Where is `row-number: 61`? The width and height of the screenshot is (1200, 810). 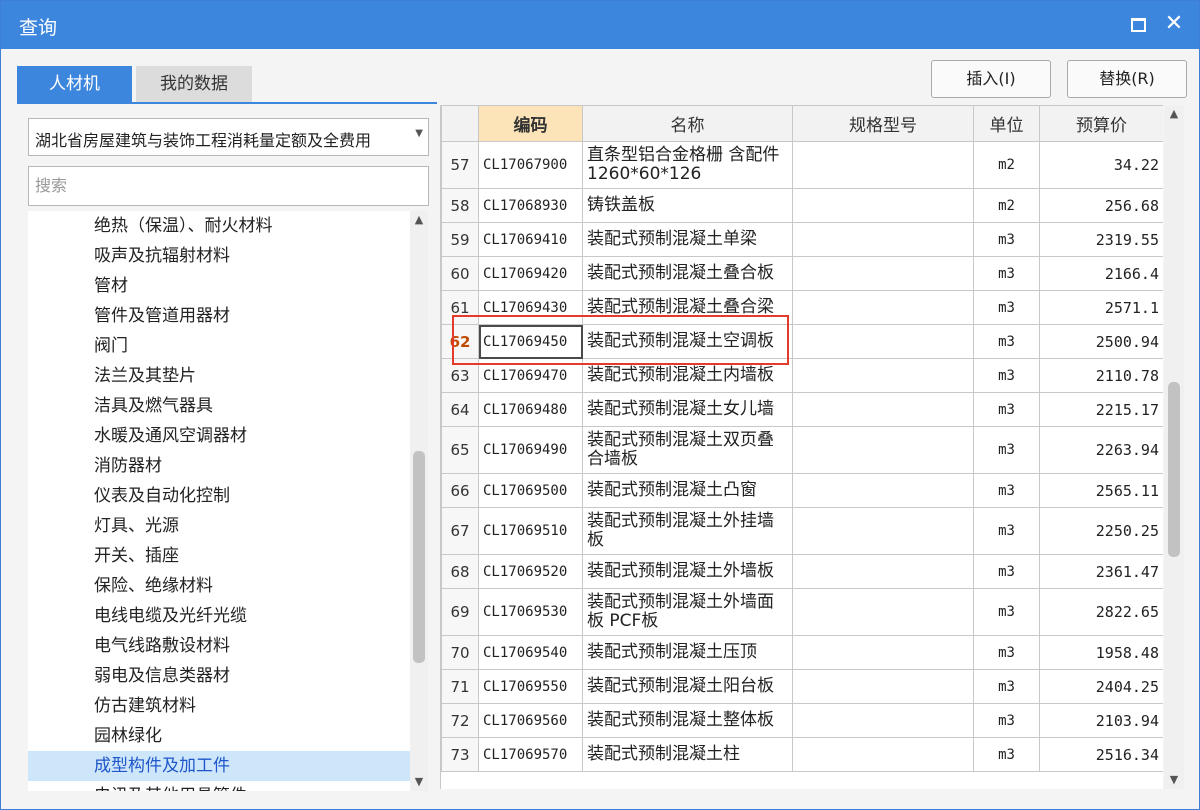
row-number: 61 is located at coordinates (460, 307).